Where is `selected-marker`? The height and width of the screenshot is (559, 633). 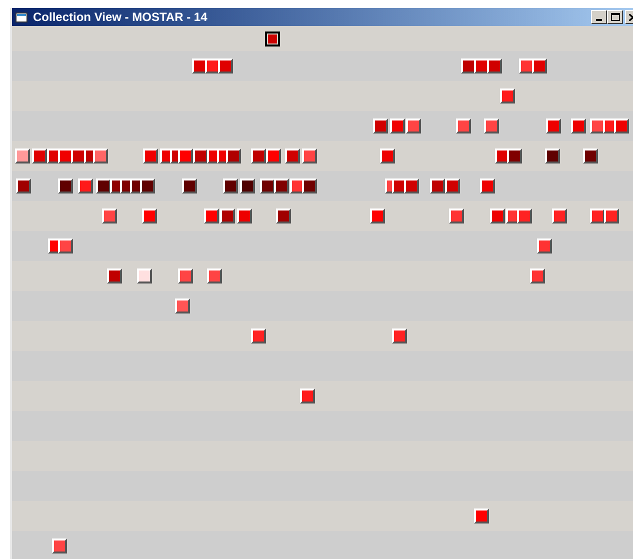
selected-marker is located at coordinates (272, 38).